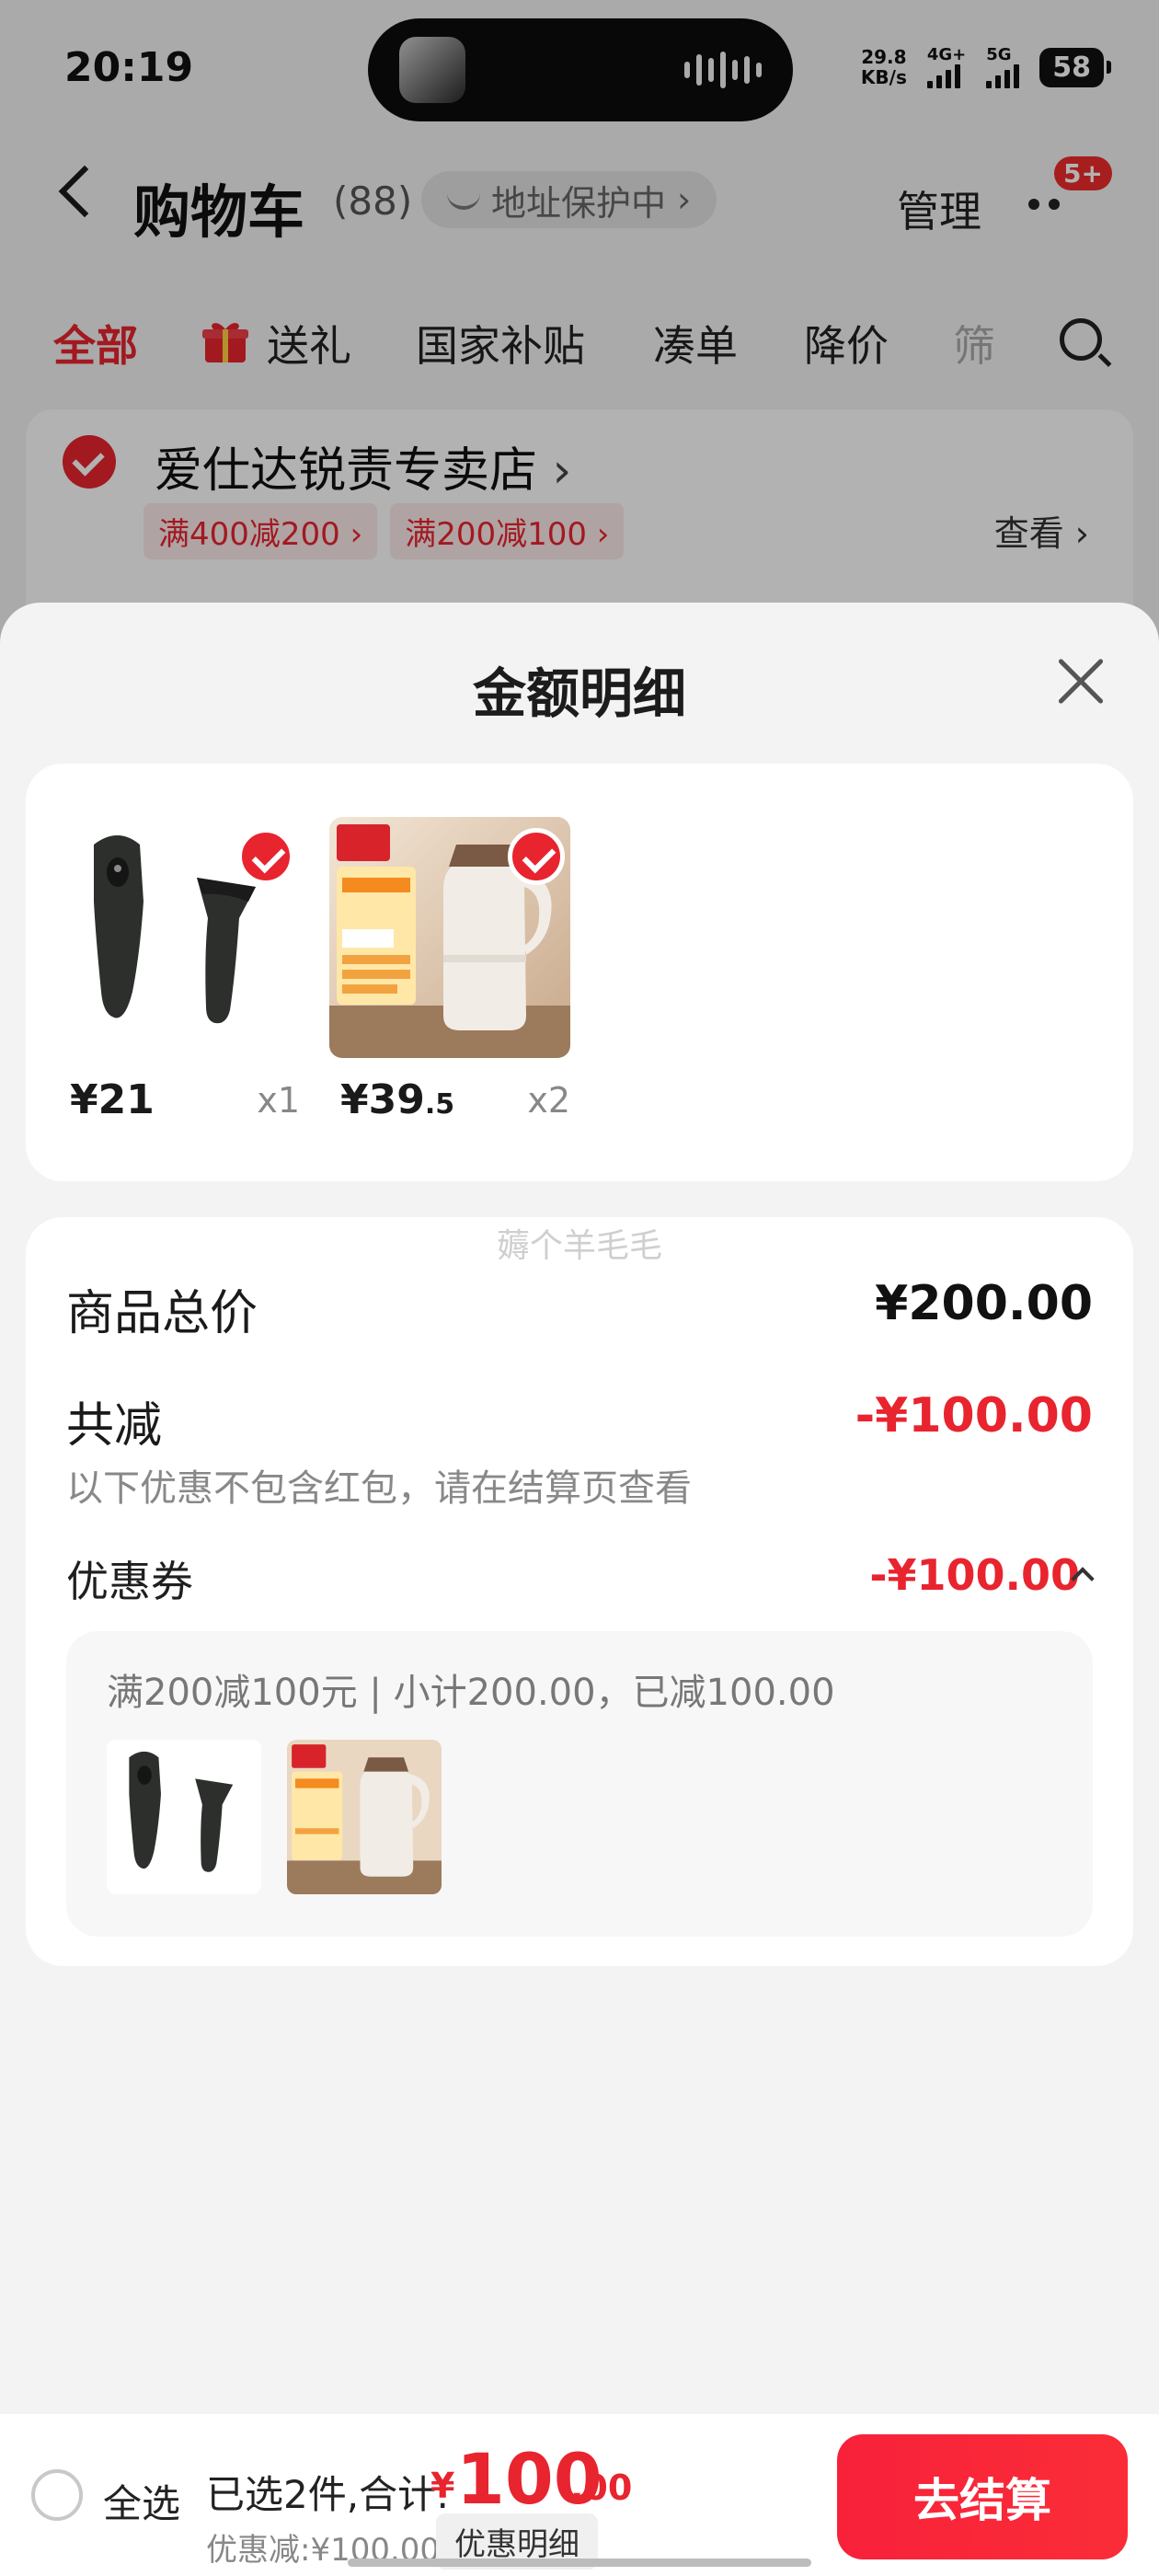 The image size is (1159, 2576). I want to click on selected-item: ¥39.5 x2, so click(449, 972).